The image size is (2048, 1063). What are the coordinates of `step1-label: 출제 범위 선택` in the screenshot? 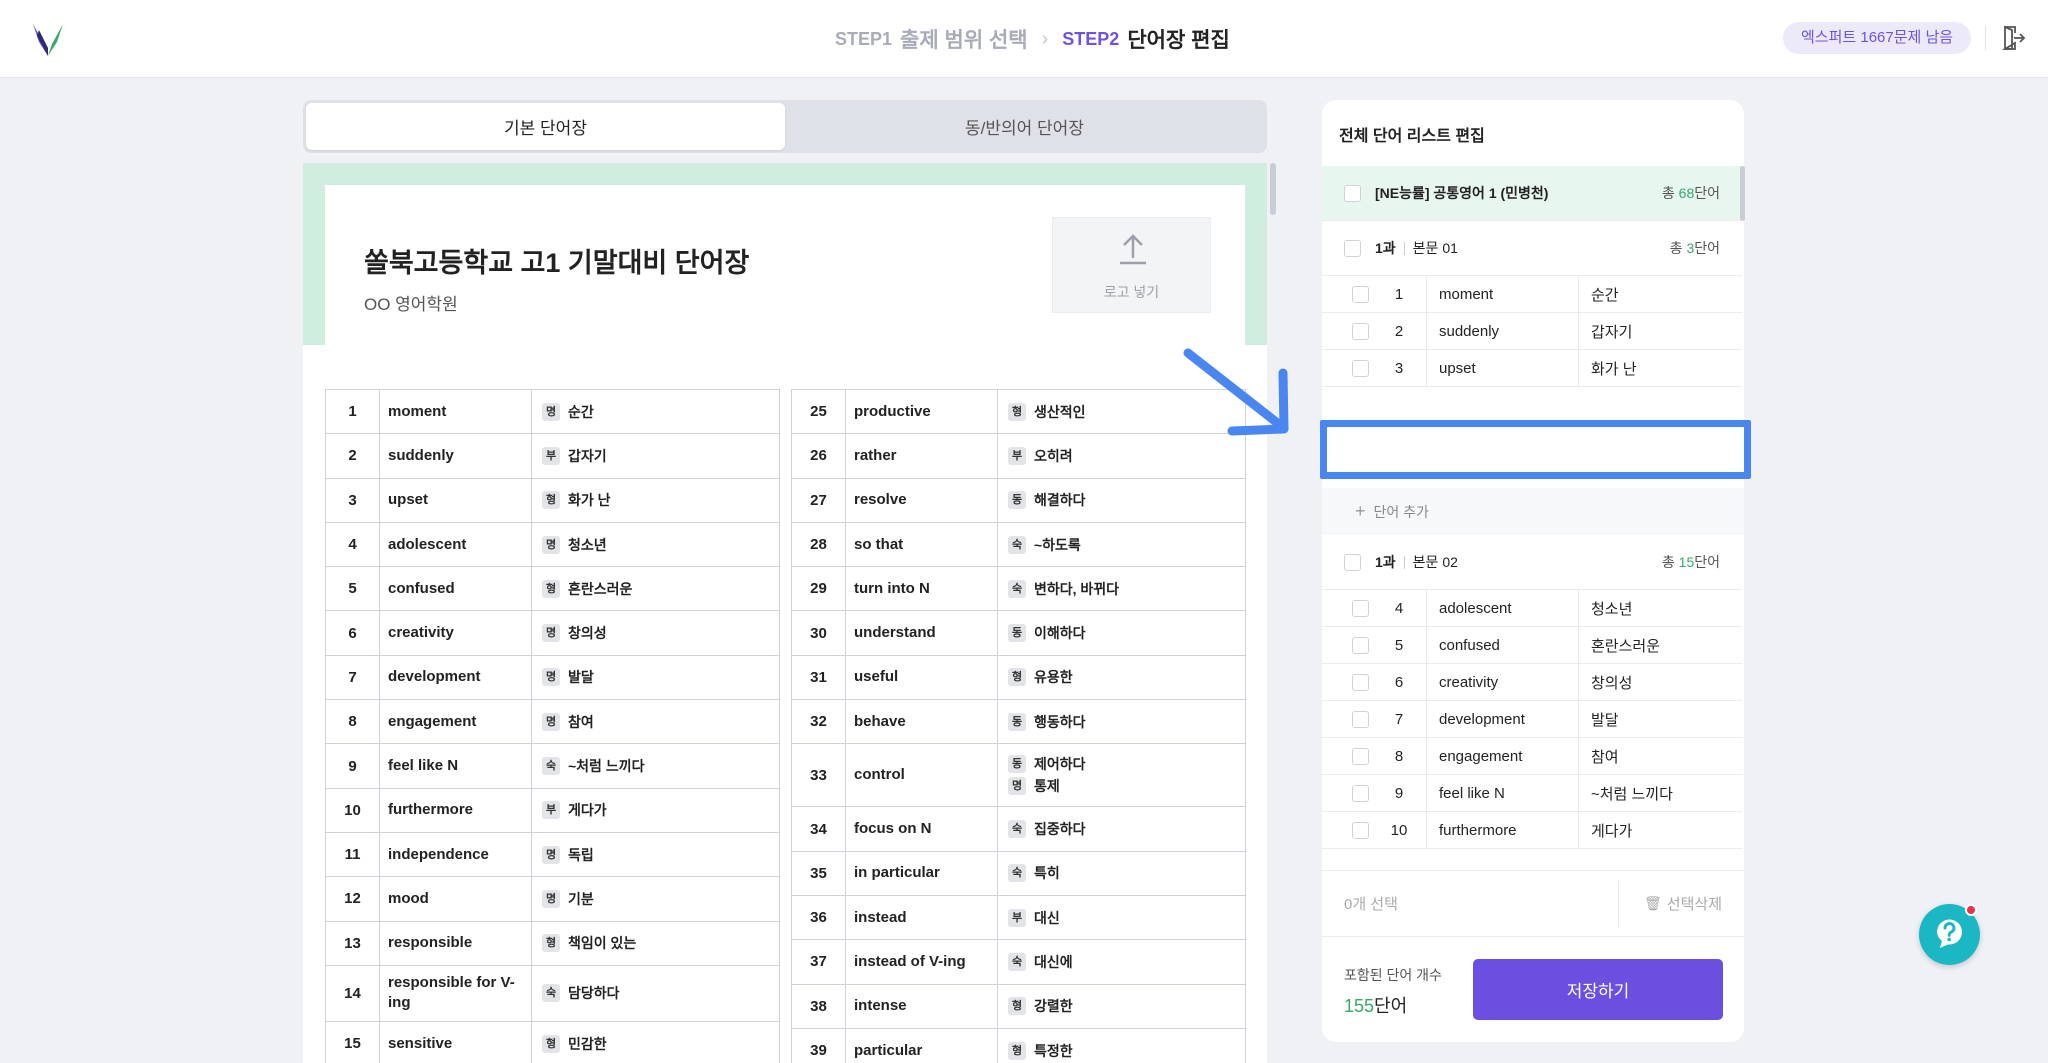 It's located at (964, 39).